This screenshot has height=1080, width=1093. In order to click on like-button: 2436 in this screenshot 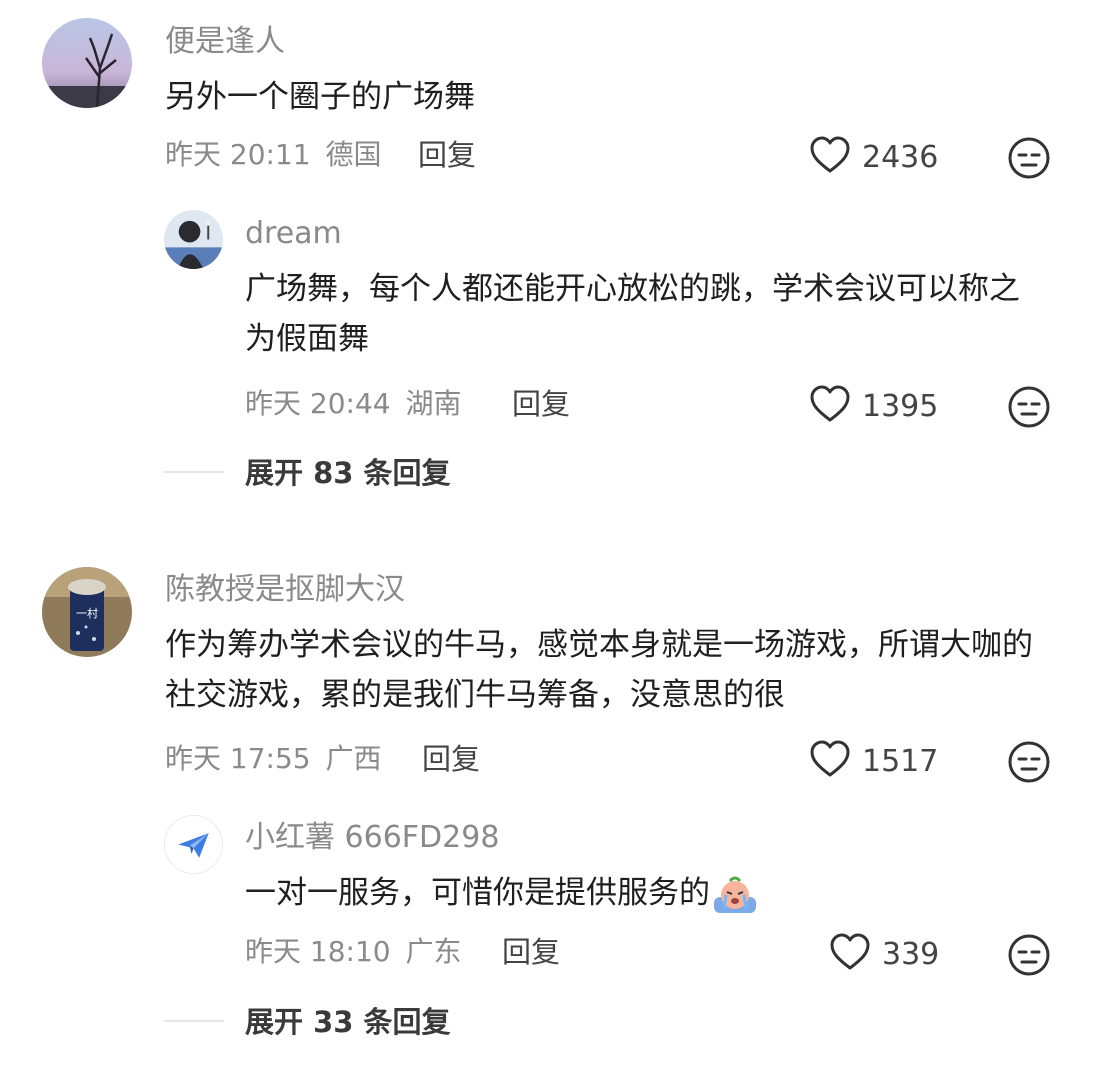, I will do `click(873, 157)`.